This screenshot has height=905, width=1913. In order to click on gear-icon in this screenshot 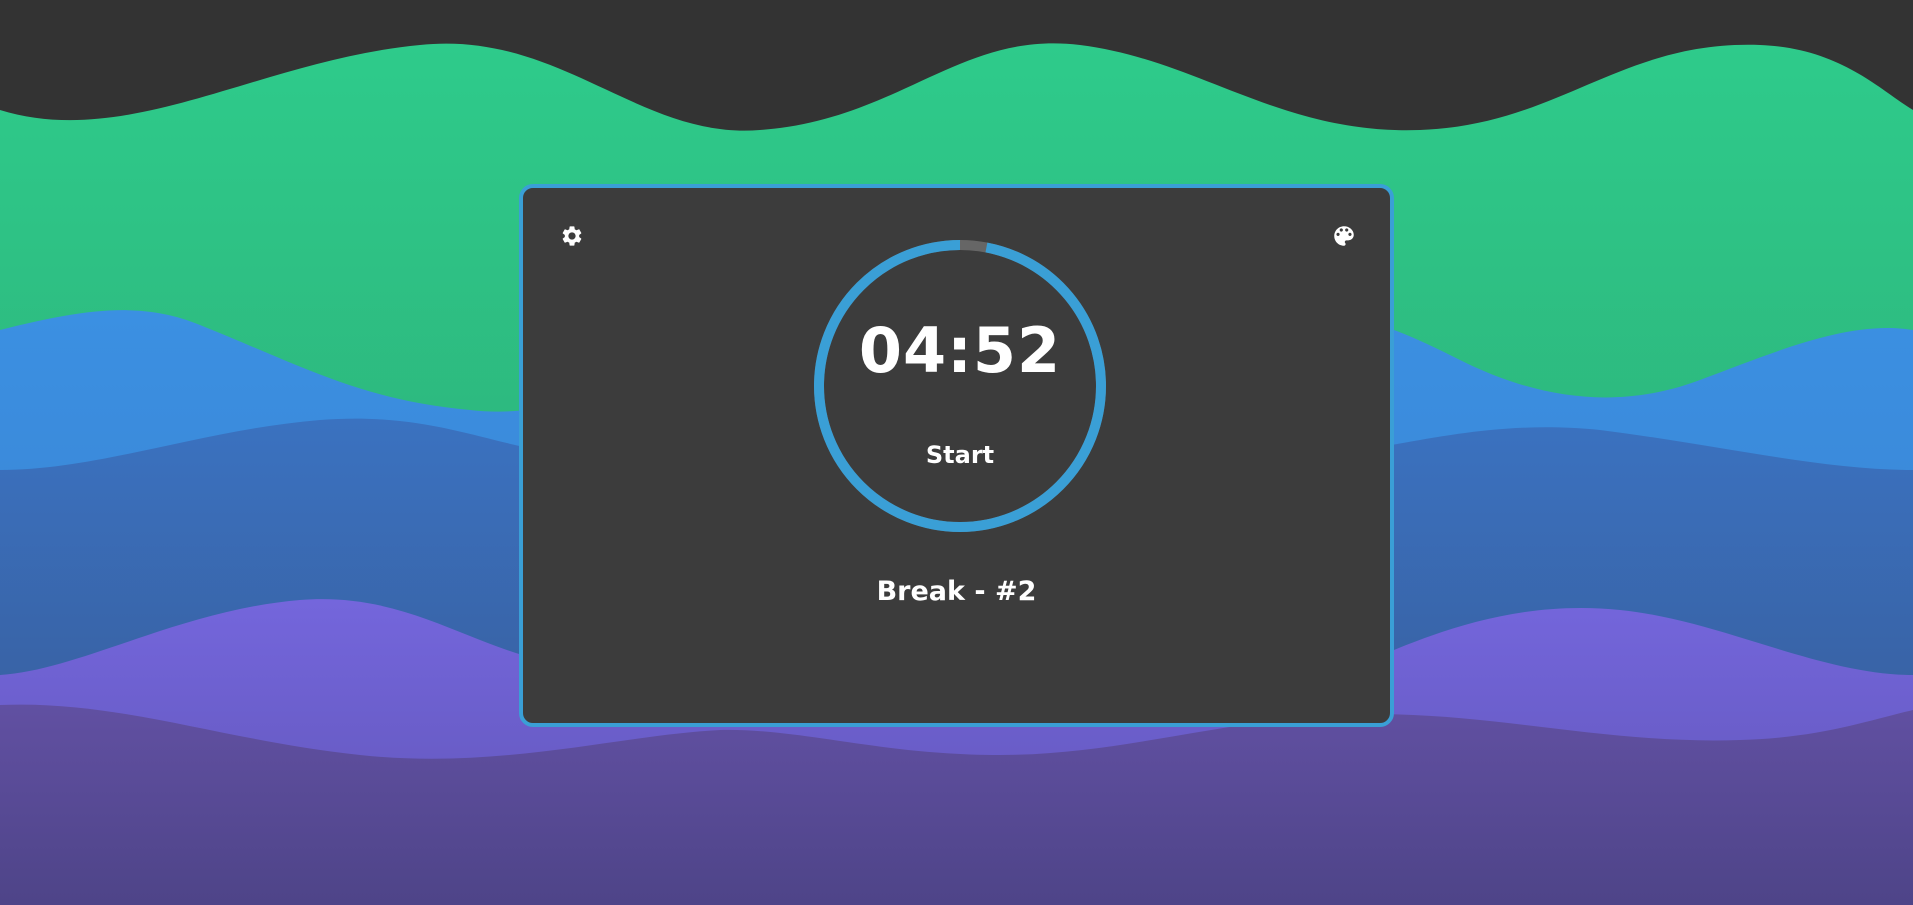, I will do `click(572, 236)`.